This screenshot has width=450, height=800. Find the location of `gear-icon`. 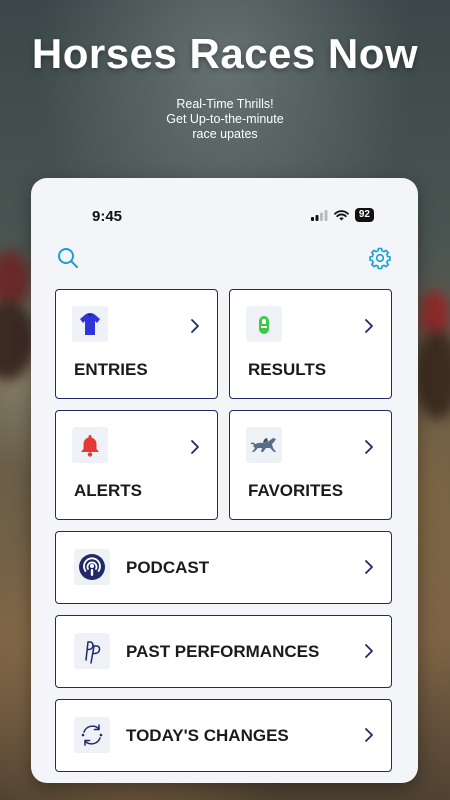

gear-icon is located at coordinates (380, 258).